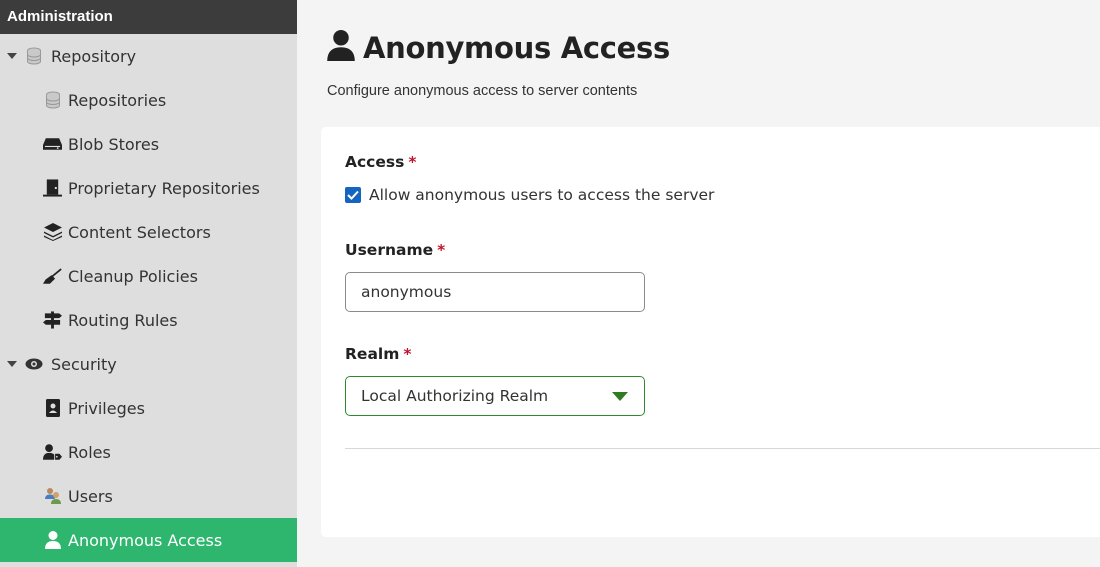 Image resolution: width=1100 pixels, height=567 pixels. I want to click on checkmark-icon, so click(353, 195).